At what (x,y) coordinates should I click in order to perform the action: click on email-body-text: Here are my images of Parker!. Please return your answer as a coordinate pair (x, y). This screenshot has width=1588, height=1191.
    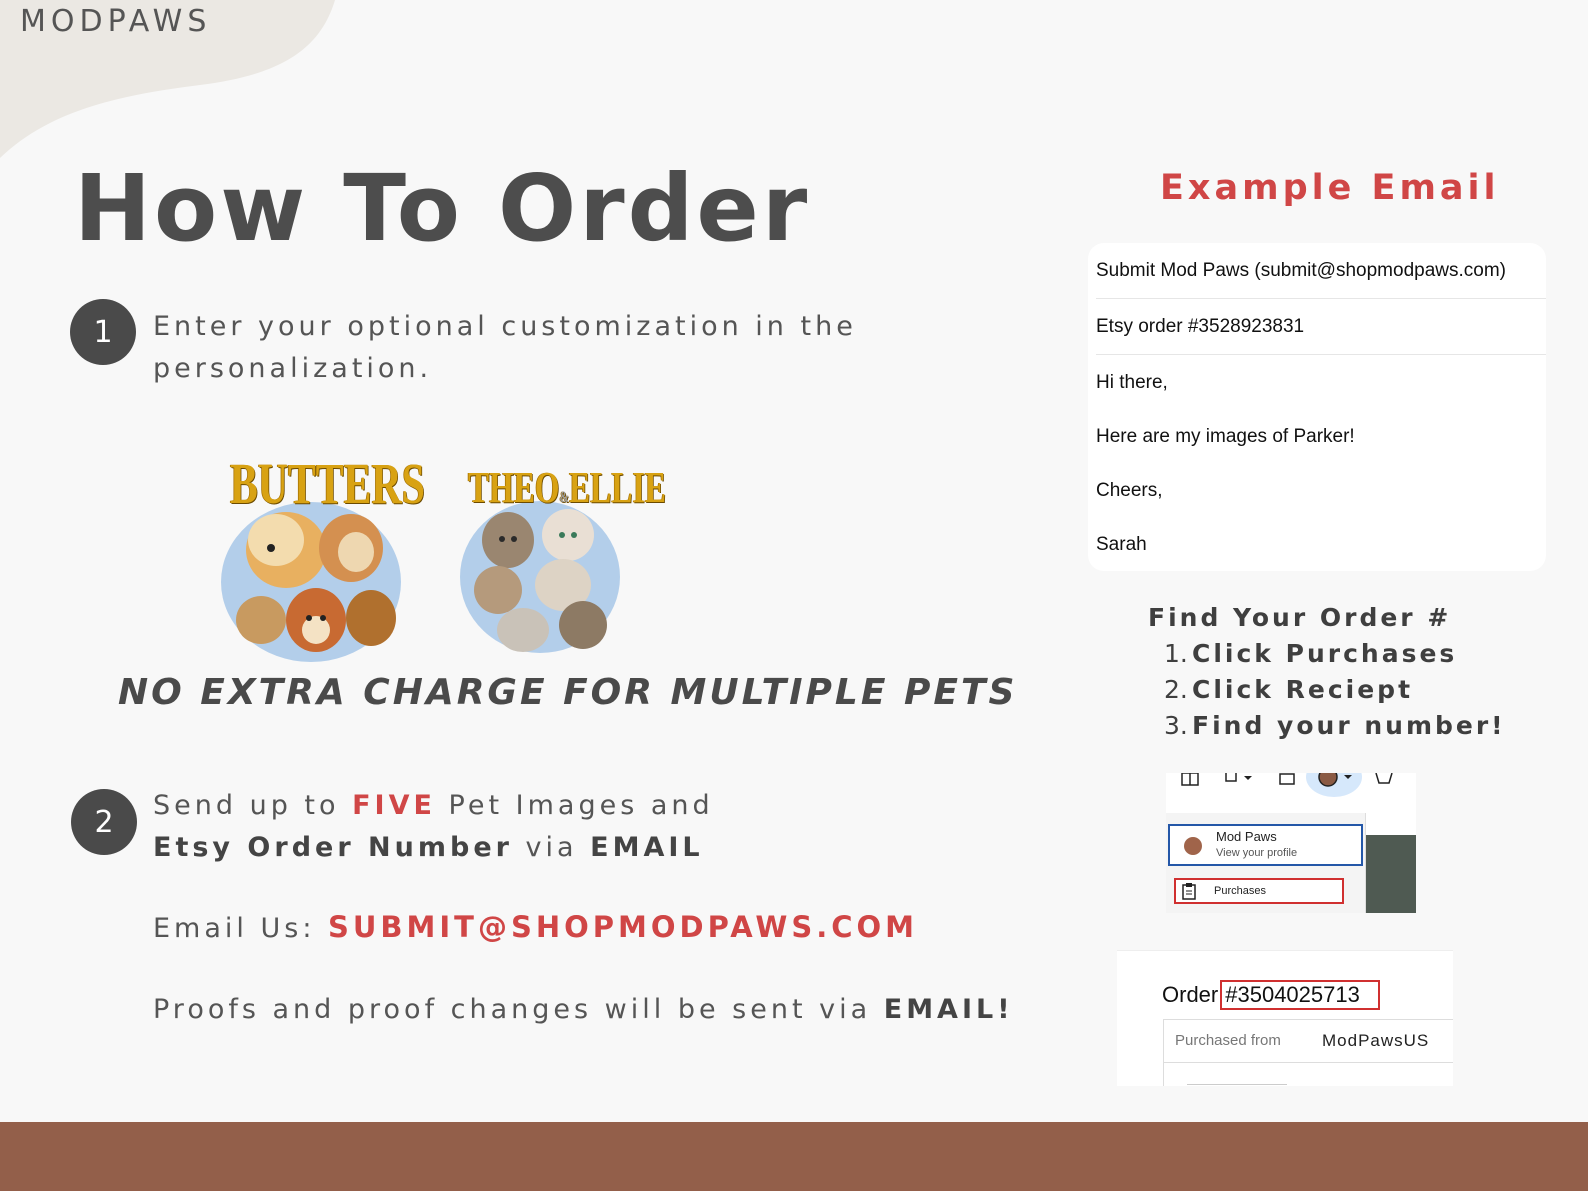
    Looking at the image, I should click on (1225, 436).